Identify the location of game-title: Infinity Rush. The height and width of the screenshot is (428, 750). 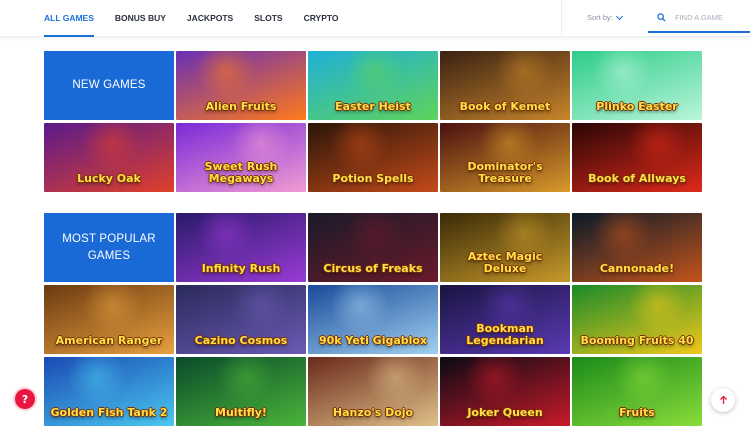
(241, 268).